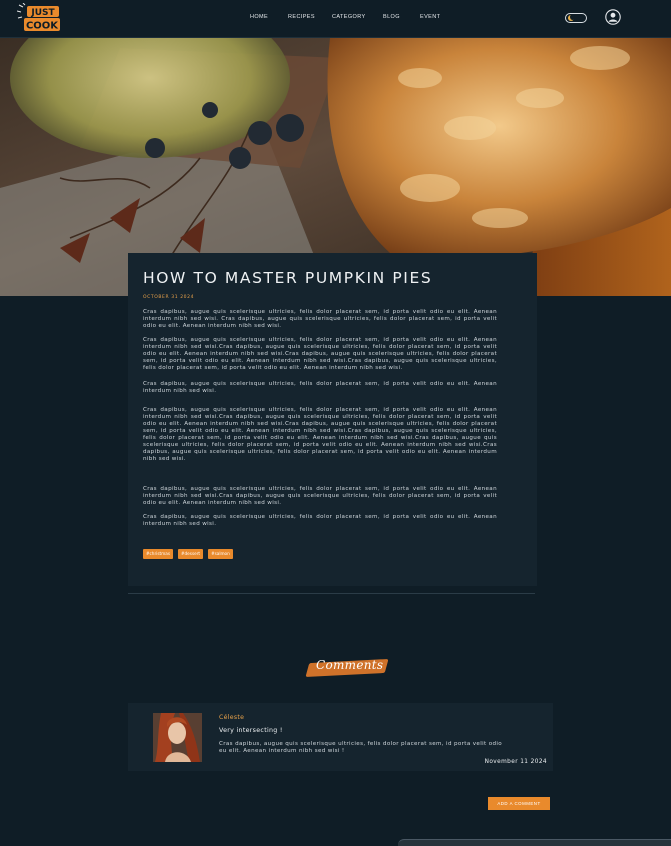 This screenshot has width=671, height=846. What do you see at coordinates (576, 18) in the screenshot?
I see `theme-toggle` at bounding box center [576, 18].